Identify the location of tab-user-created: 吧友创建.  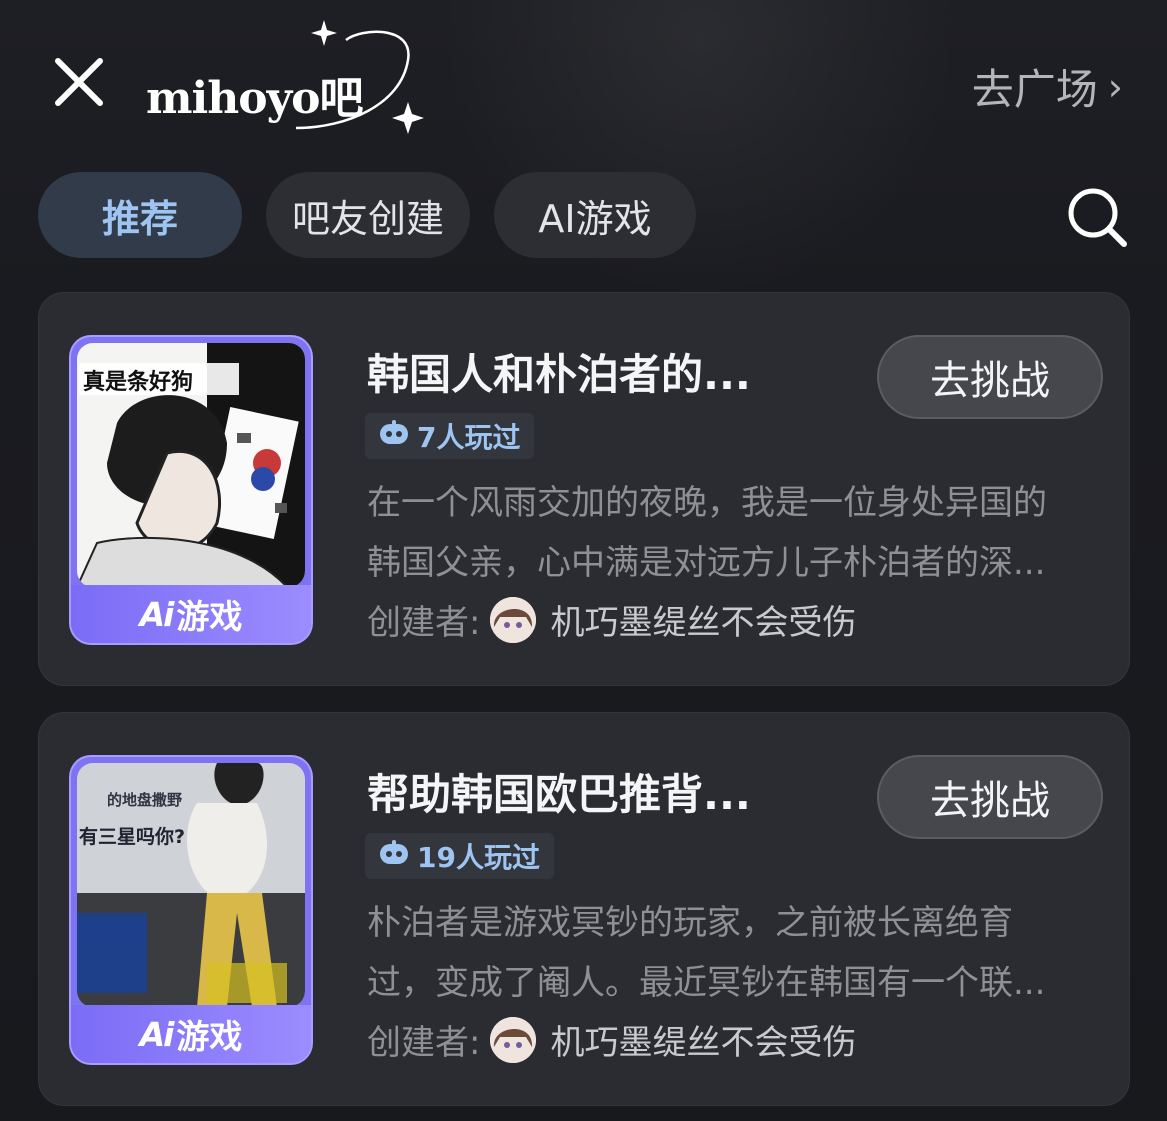
(368, 215).